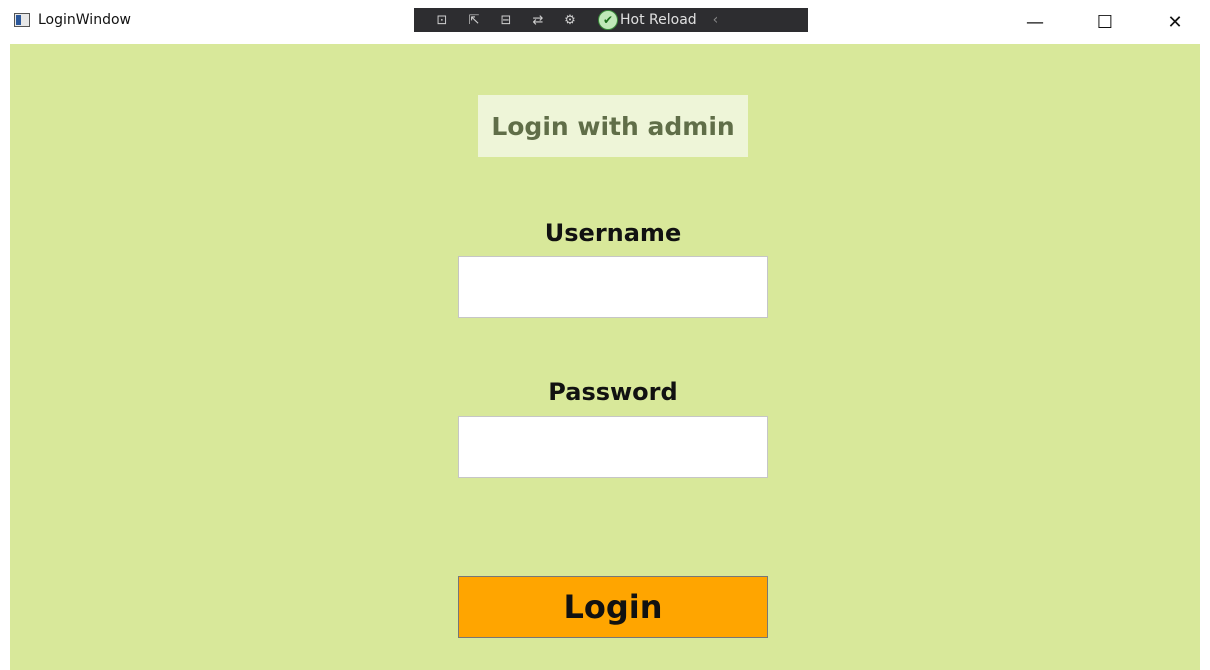  What do you see at coordinates (613, 392) in the screenshot?
I see `password-label: Password` at bounding box center [613, 392].